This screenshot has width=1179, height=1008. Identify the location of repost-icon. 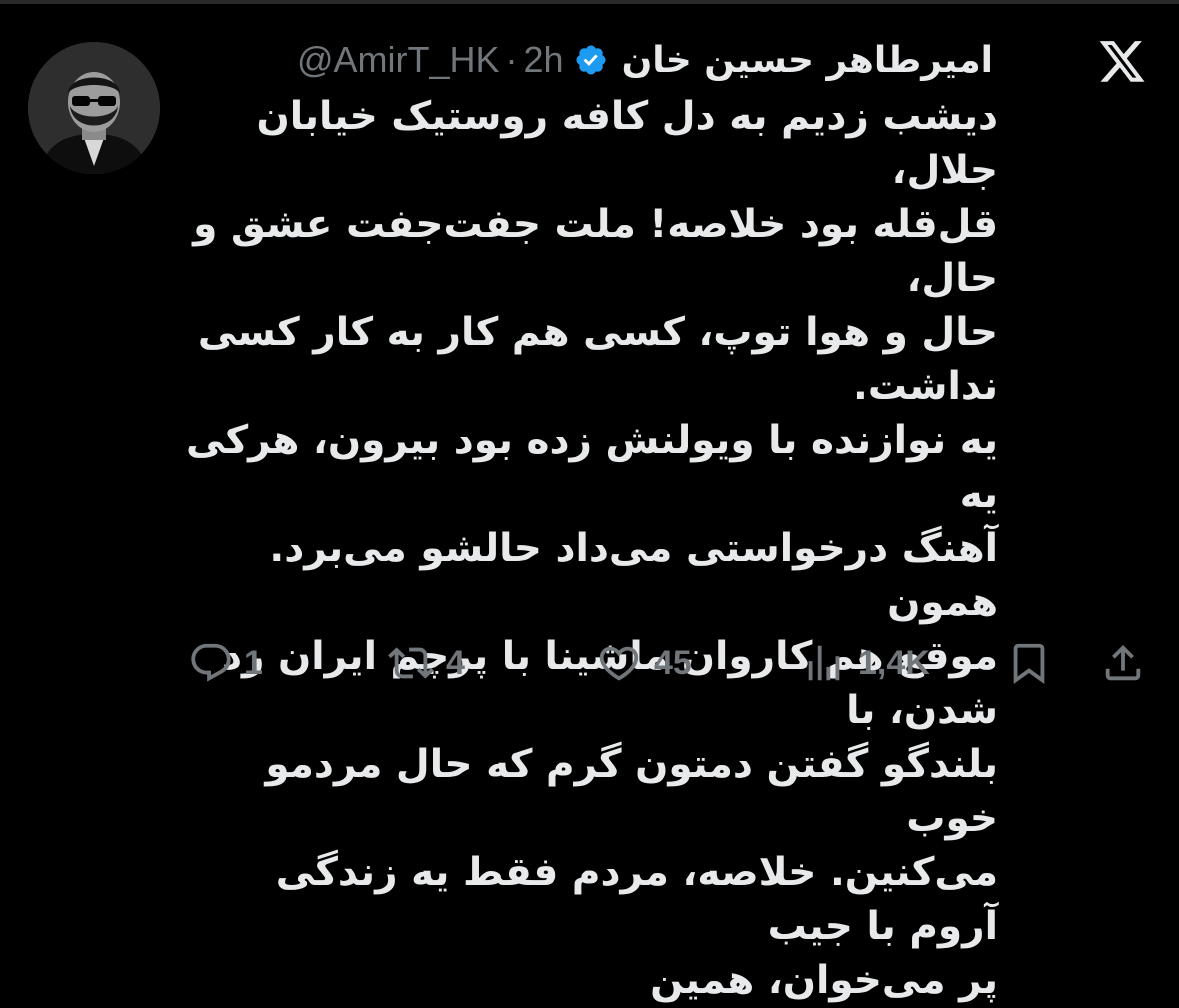
(411, 663).